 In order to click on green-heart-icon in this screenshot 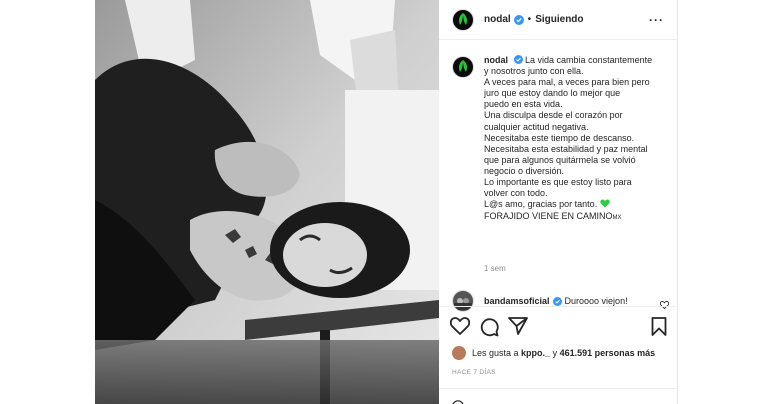, I will do `click(605, 205)`.